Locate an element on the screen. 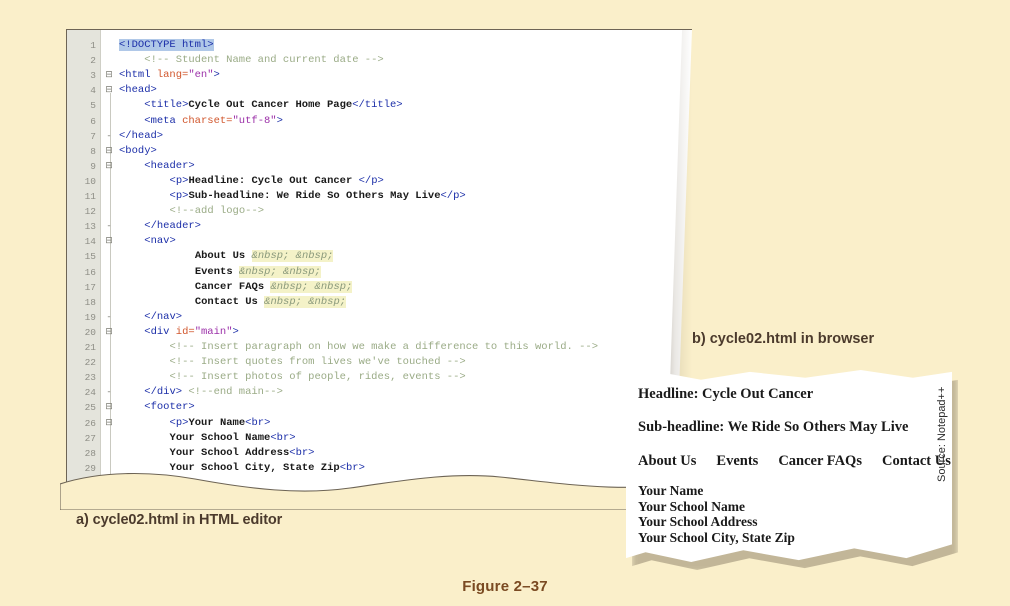 The image size is (1010, 606). code-token-attr: lang= is located at coordinates (172, 75).